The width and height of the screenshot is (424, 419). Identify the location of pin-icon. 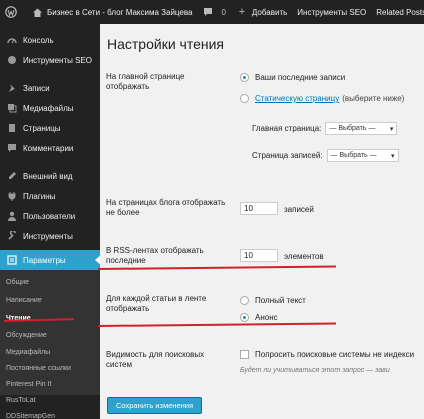
(12, 88).